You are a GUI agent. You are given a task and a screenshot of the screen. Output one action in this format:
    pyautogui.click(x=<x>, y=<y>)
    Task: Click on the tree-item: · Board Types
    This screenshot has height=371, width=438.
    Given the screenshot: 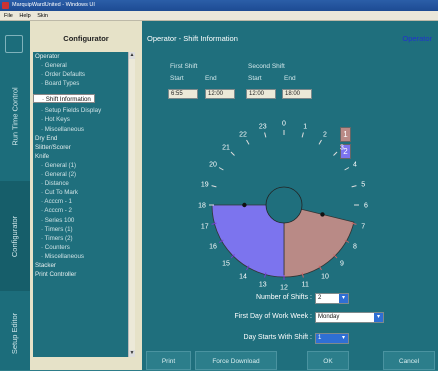 What is the action you would take?
    pyautogui.click(x=80, y=83)
    